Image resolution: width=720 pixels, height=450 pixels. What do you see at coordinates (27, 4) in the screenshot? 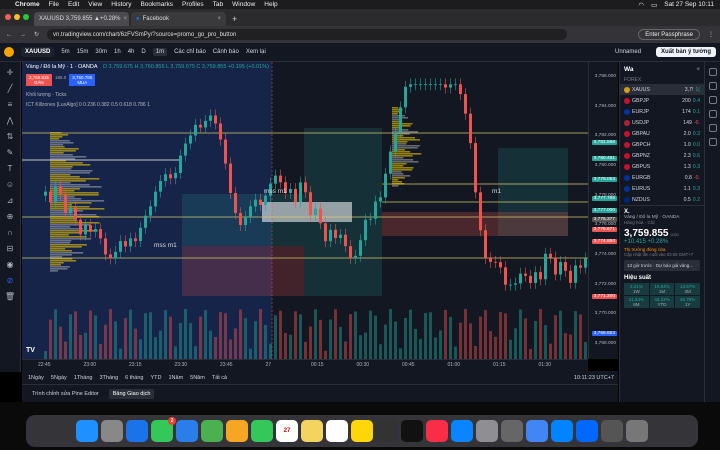
I see `app-menu-name: Chrome` at bounding box center [27, 4].